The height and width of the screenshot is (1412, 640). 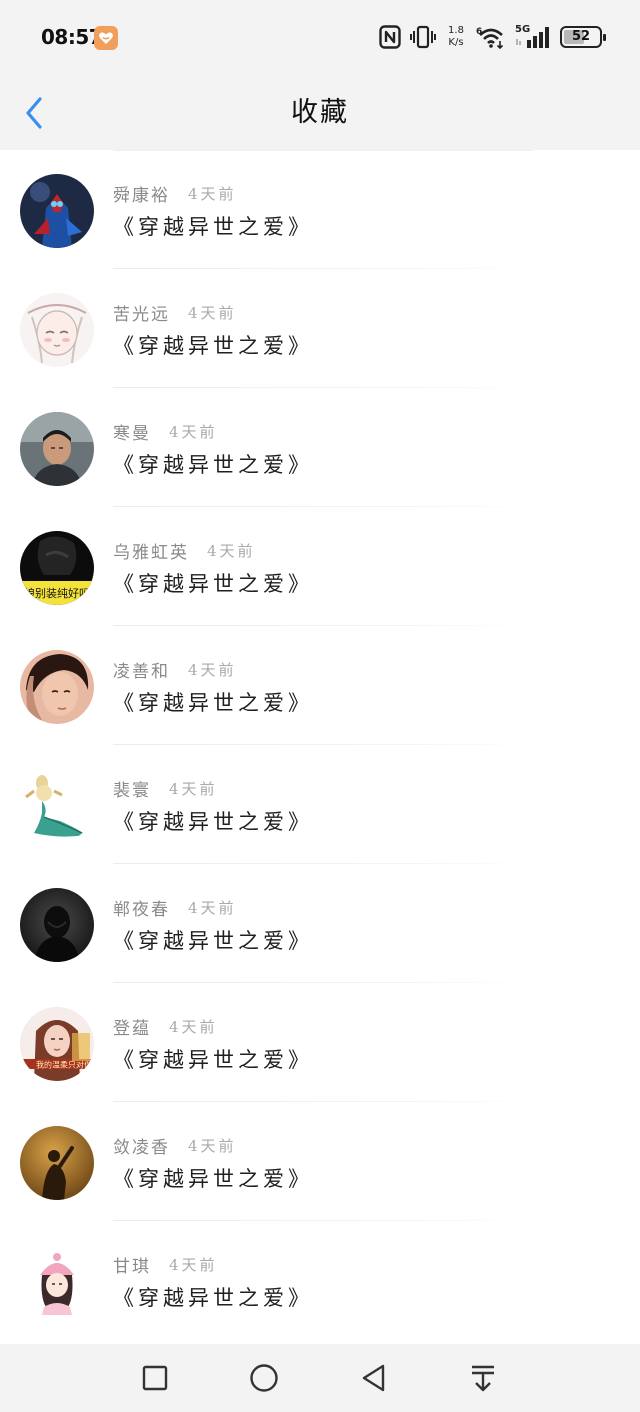 What do you see at coordinates (456, 42) in the screenshot?
I see `speed-unit: K/s` at bounding box center [456, 42].